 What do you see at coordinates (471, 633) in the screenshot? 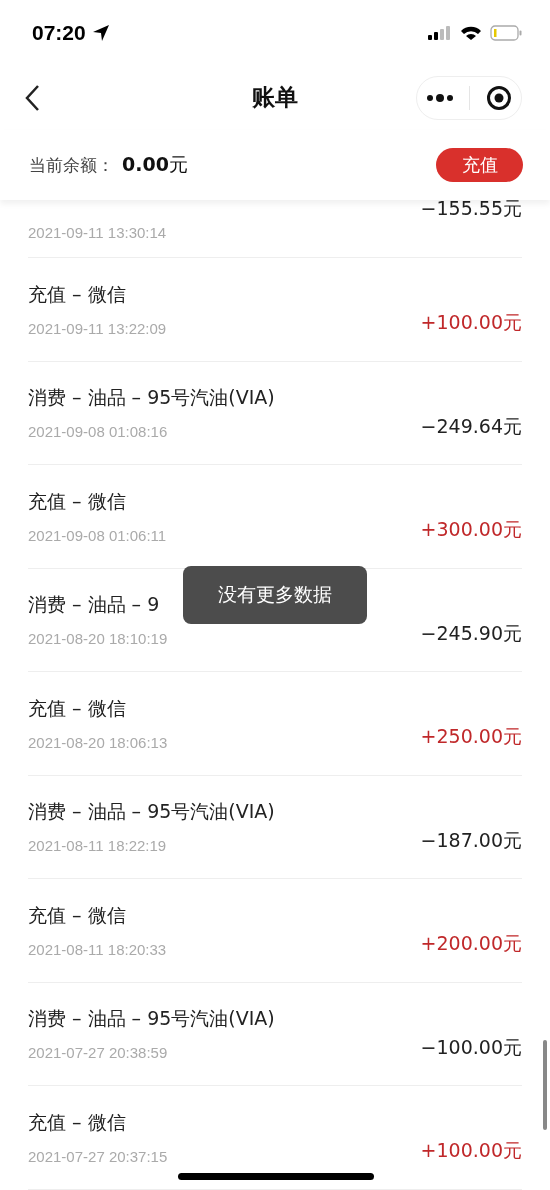
I see `transaction-amount: −245.90元` at bounding box center [471, 633].